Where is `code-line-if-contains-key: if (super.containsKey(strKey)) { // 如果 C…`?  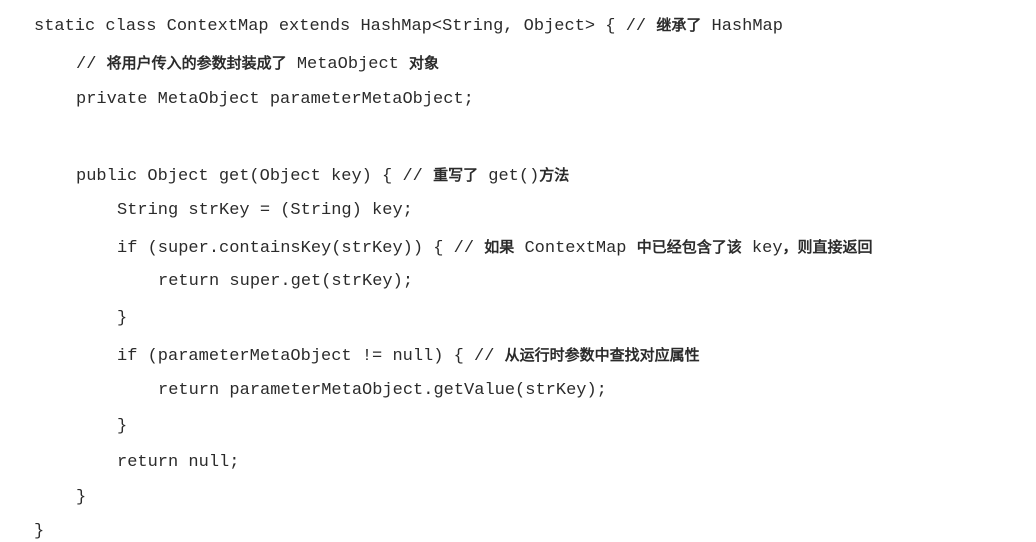
code-line-if-contains-key: if (super.containsKey(strKey)) { // 如果 C… is located at coordinates (495, 248).